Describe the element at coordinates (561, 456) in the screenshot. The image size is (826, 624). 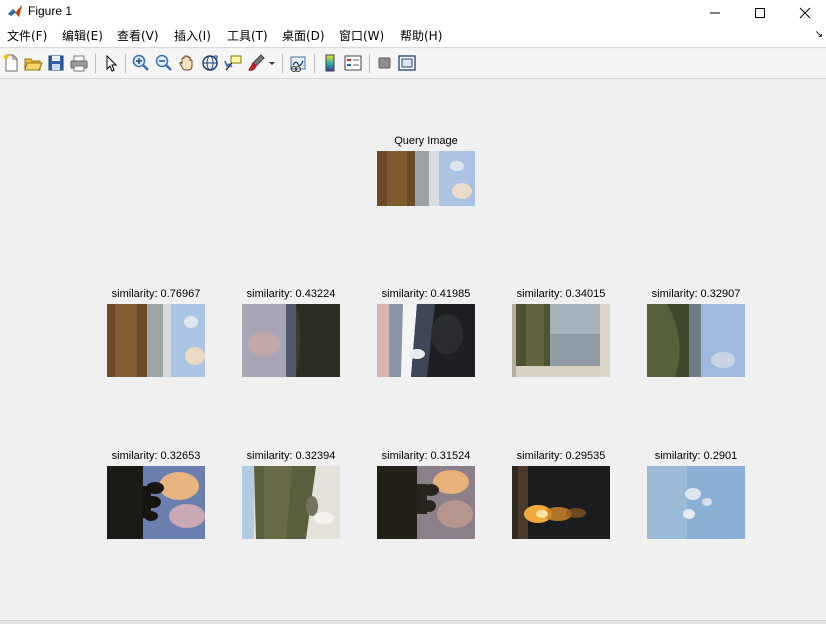
I see `result-9-title: similarity: 0.29535` at that location.